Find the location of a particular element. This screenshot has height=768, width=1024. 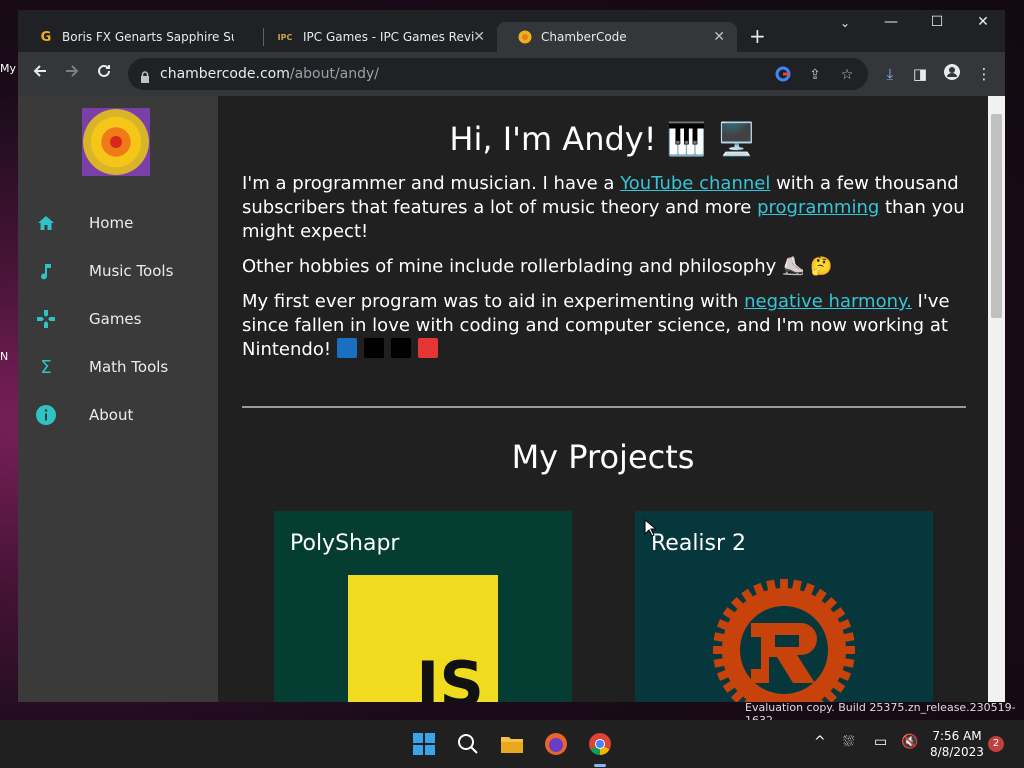

clock-date: 8/8/2023 is located at coordinates (957, 752).